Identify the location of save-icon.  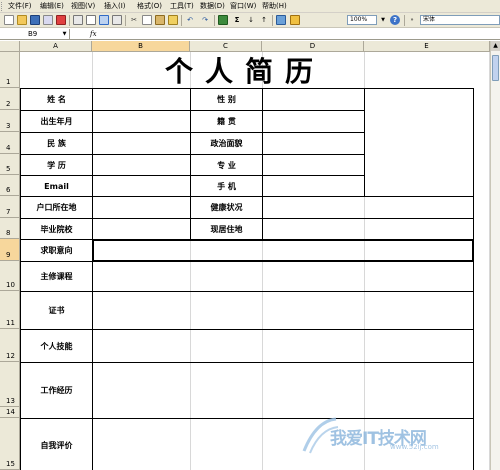
(35, 20).